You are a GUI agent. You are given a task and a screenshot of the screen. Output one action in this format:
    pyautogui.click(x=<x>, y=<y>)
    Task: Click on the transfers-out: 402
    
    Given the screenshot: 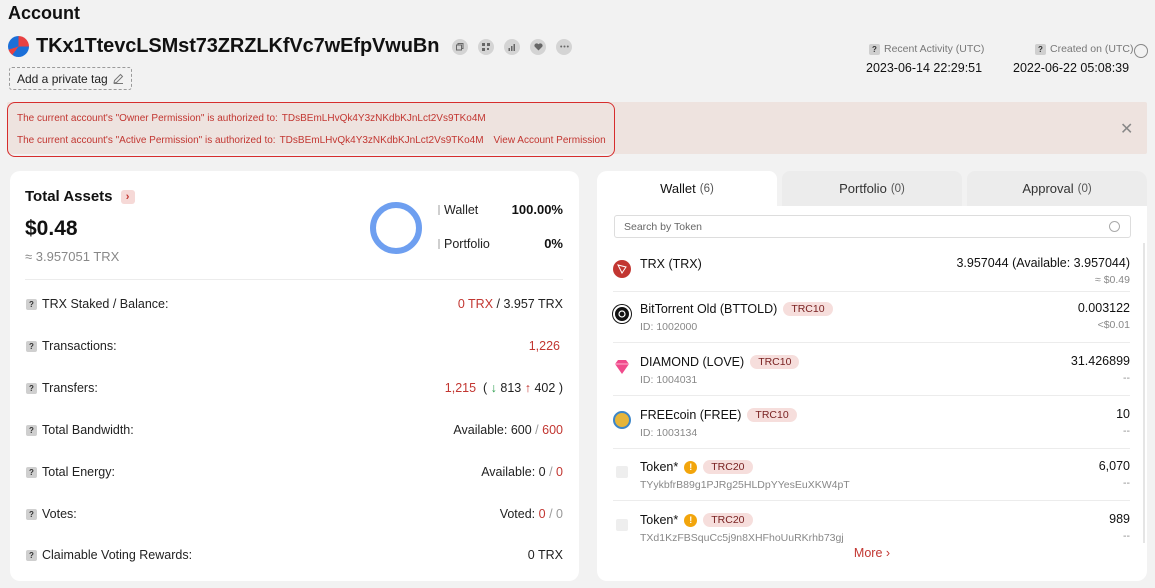 What is the action you would take?
    pyautogui.click(x=545, y=388)
    